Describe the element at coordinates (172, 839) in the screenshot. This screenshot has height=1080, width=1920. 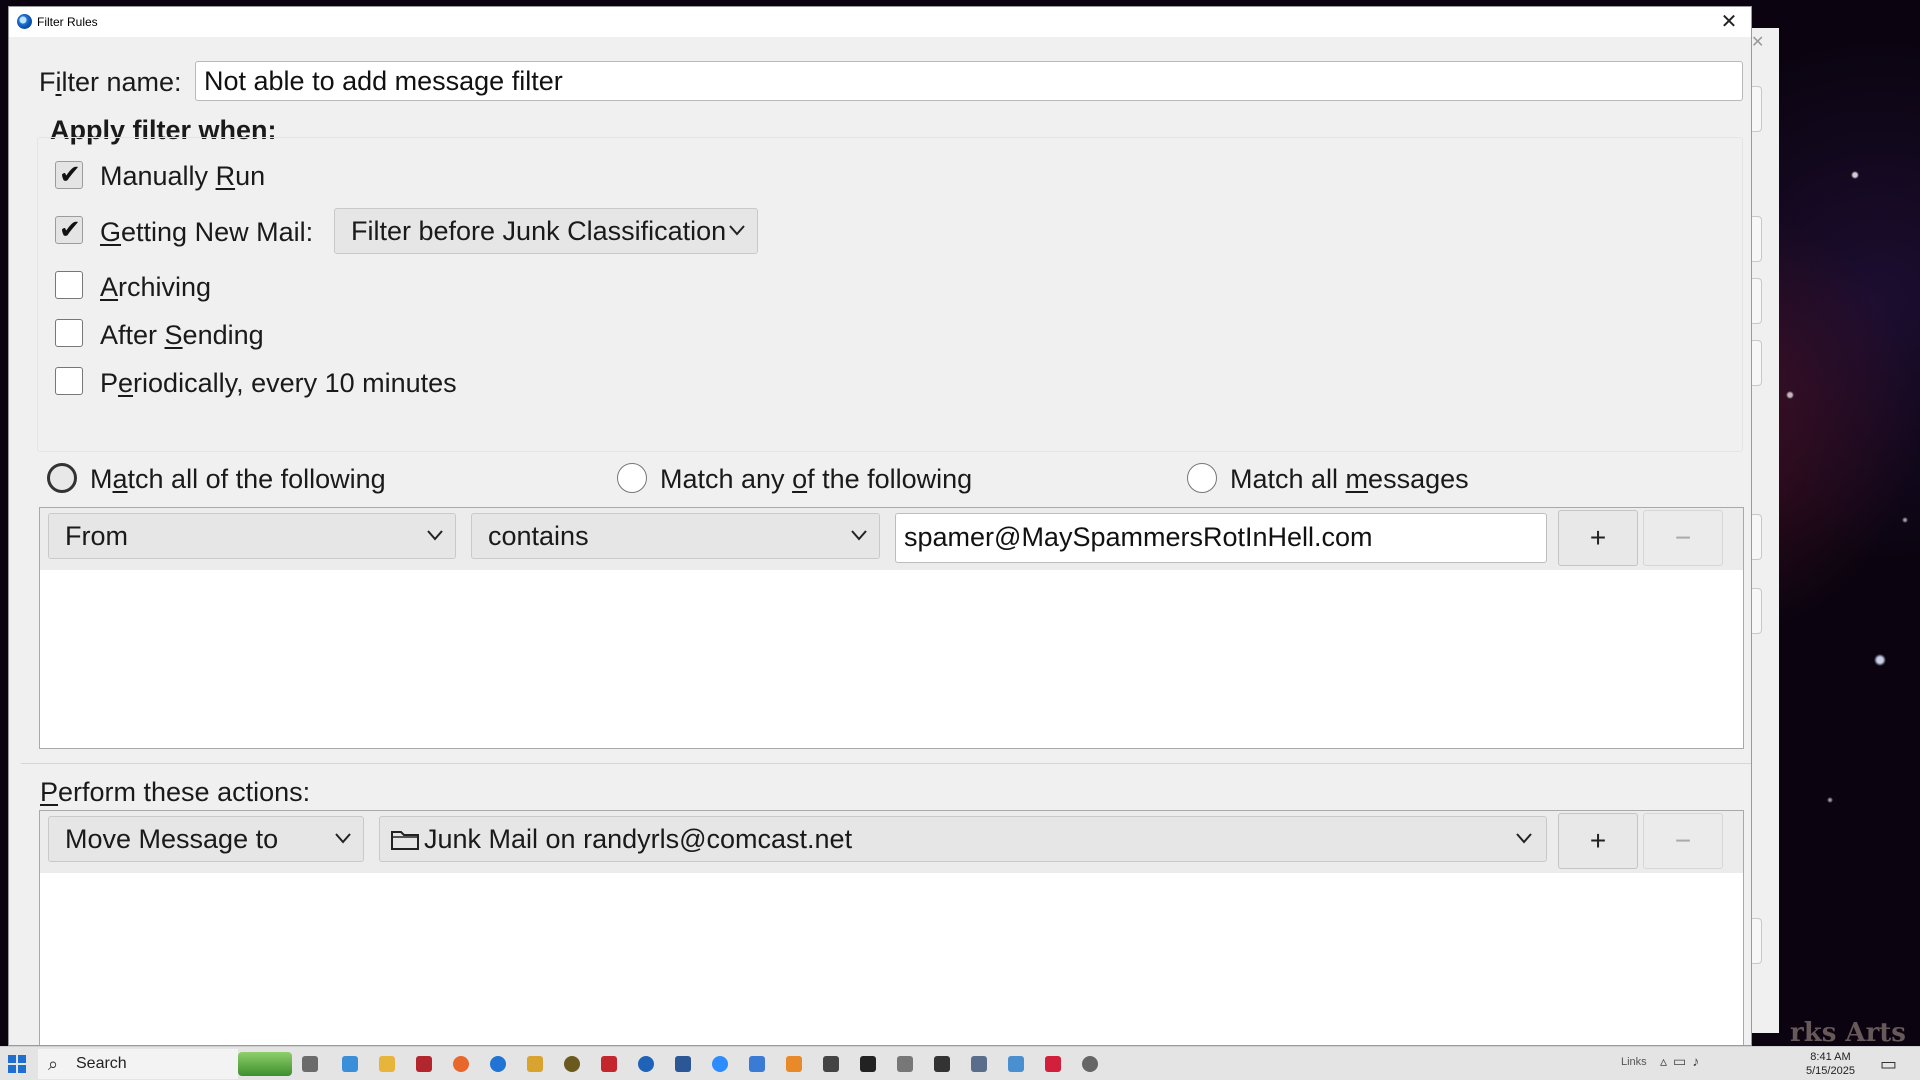
I see `action-type-value: Move Message to` at that location.